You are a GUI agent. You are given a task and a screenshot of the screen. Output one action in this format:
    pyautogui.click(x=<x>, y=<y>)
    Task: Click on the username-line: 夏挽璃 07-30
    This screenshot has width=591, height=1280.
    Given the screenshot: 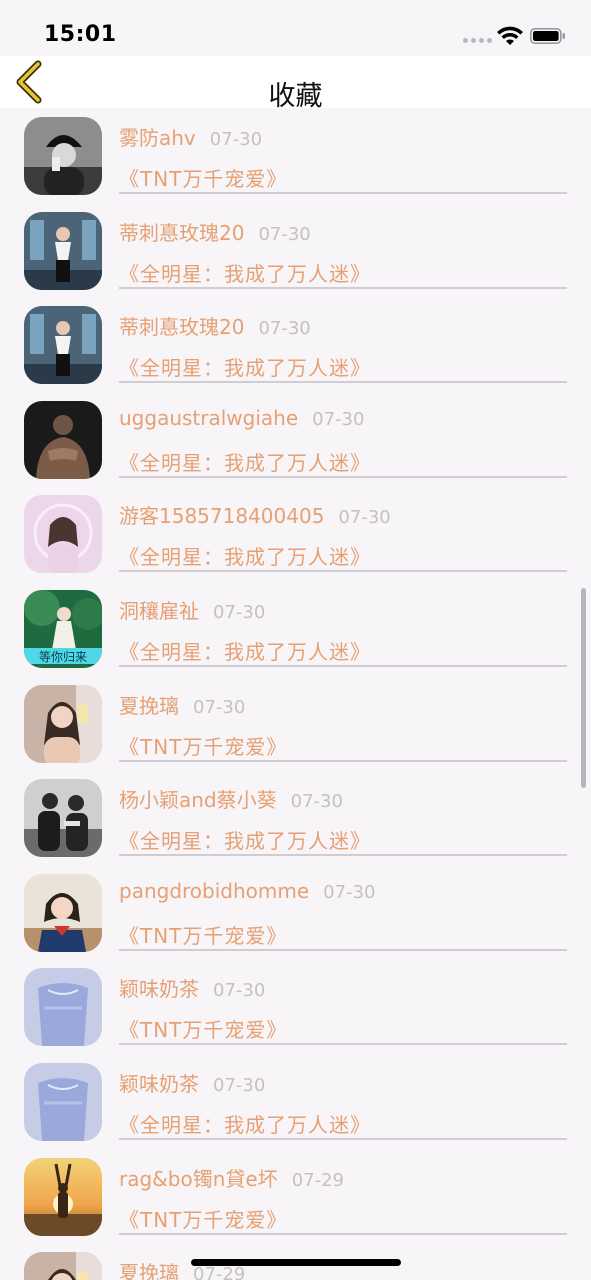 What is the action you would take?
    pyautogui.click(x=182, y=704)
    